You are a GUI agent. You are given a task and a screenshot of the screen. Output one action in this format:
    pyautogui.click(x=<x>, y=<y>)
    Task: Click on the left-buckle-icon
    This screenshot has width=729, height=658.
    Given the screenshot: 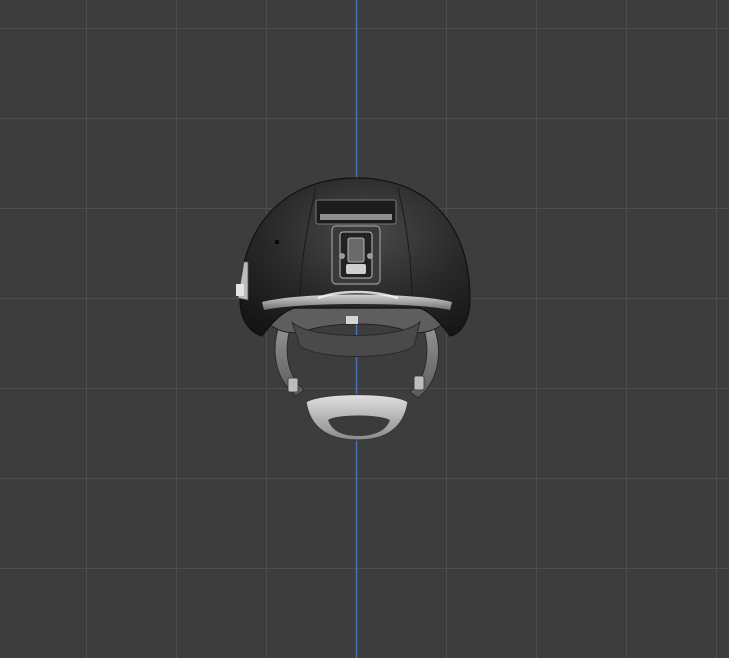 What is the action you would take?
    pyautogui.click(x=293, y=385)
    